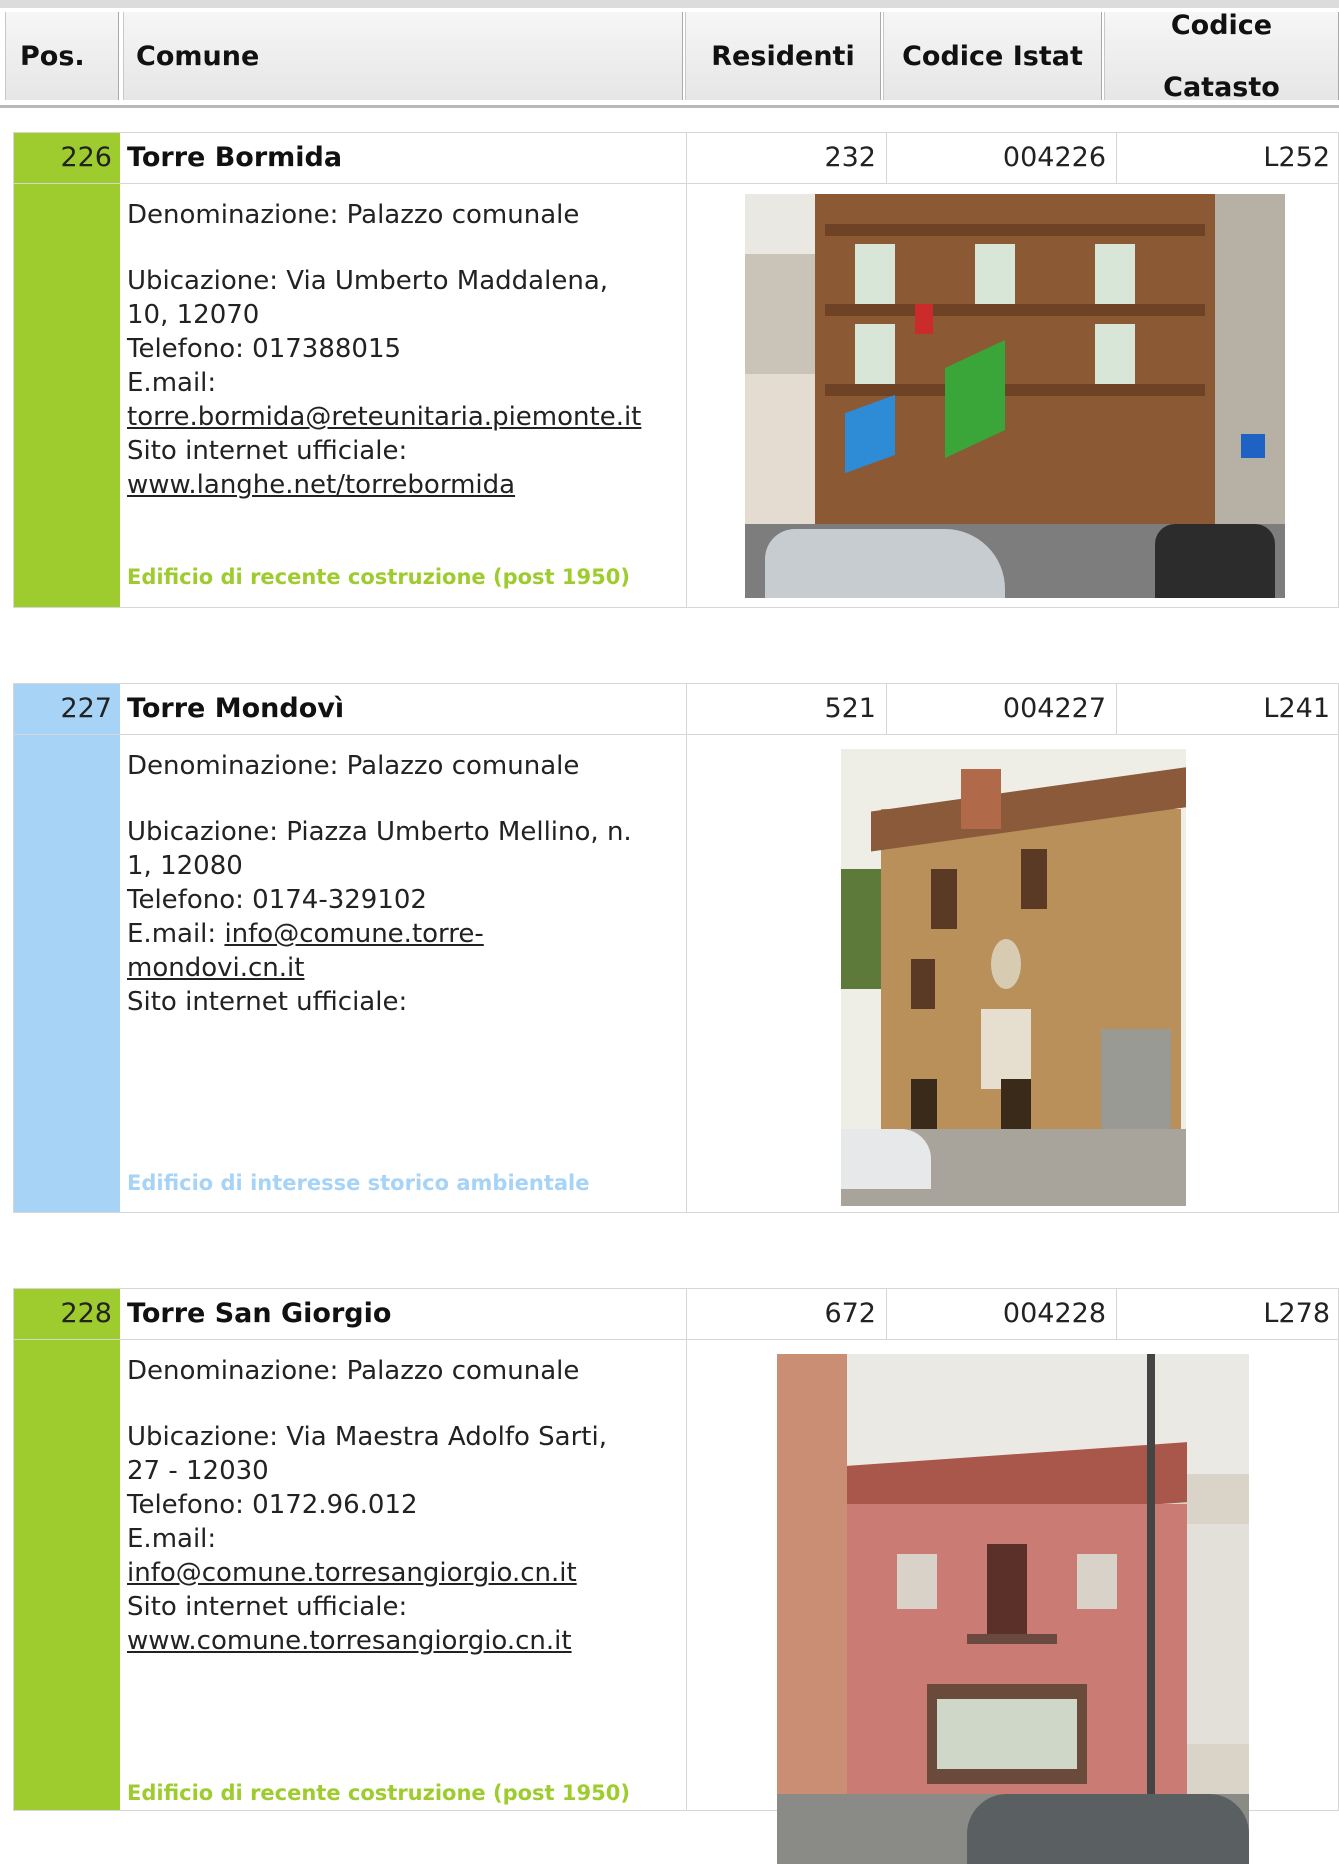  What do you see at coordinates (676, 1314) in the screenshot?
I see `entry-title-row: 228 Torre San Giorgio 672 004228 L278` at bounding box center [676, 1314].